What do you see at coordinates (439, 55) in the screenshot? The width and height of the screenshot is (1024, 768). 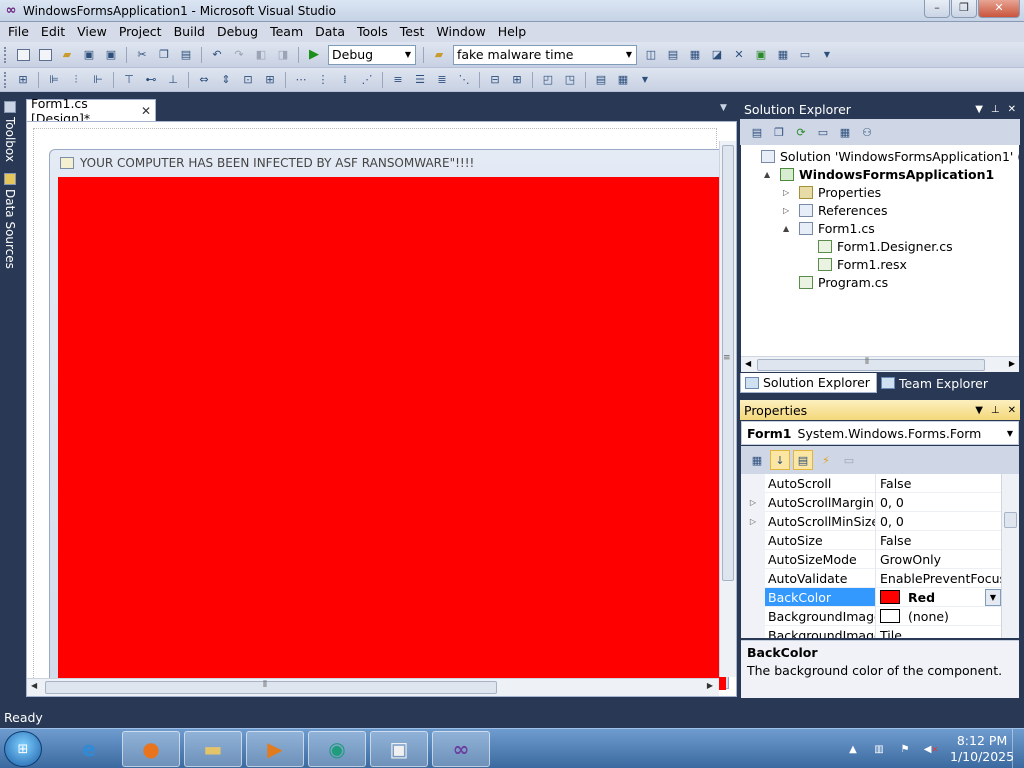 I see `find-in-files-icon: ▰` at bounding box center [439, 55].